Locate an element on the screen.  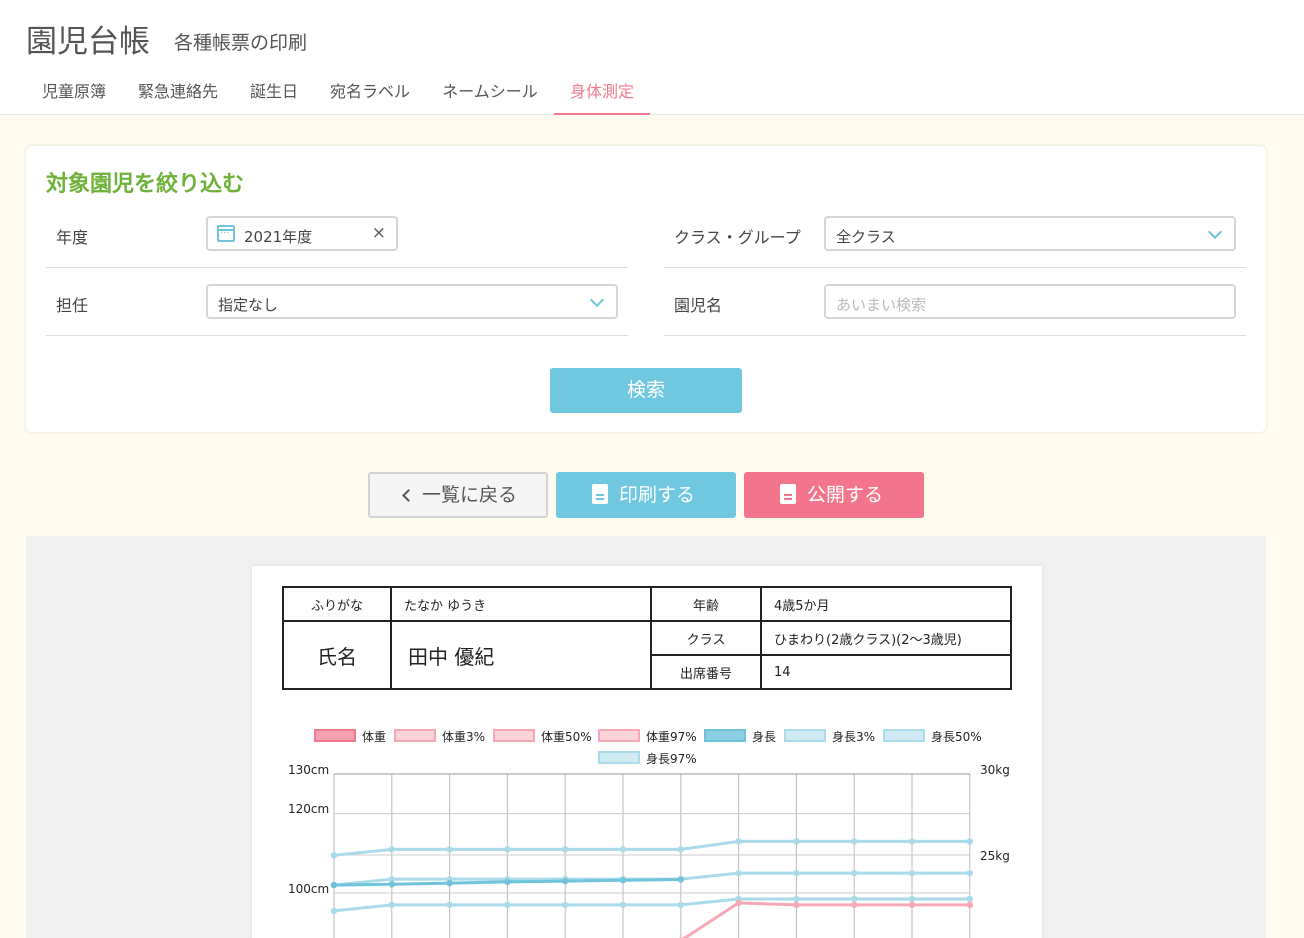
filter-row-teacher: 担任 指定なし is located at coordinates (337, 302).